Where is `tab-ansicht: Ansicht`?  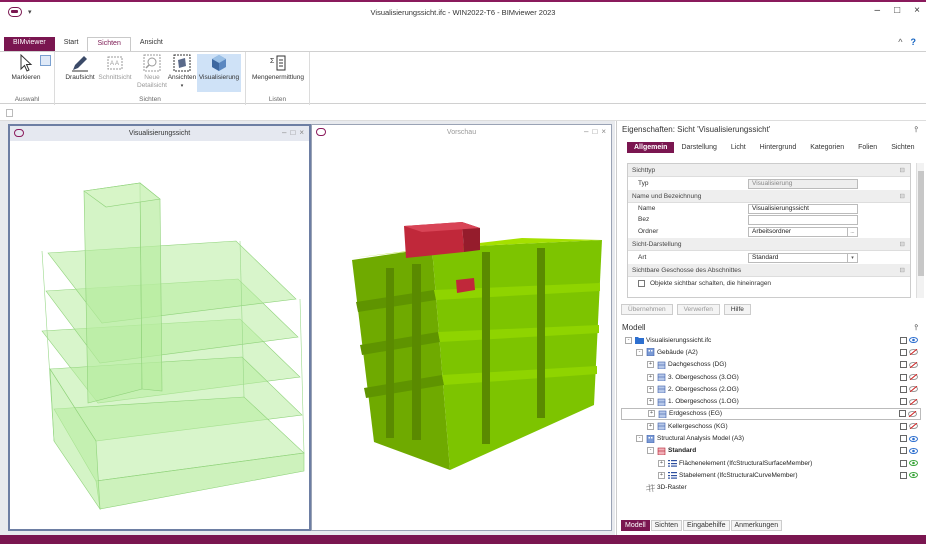
tab-ansicht: Ansicht is located at coordinates (151, 44).